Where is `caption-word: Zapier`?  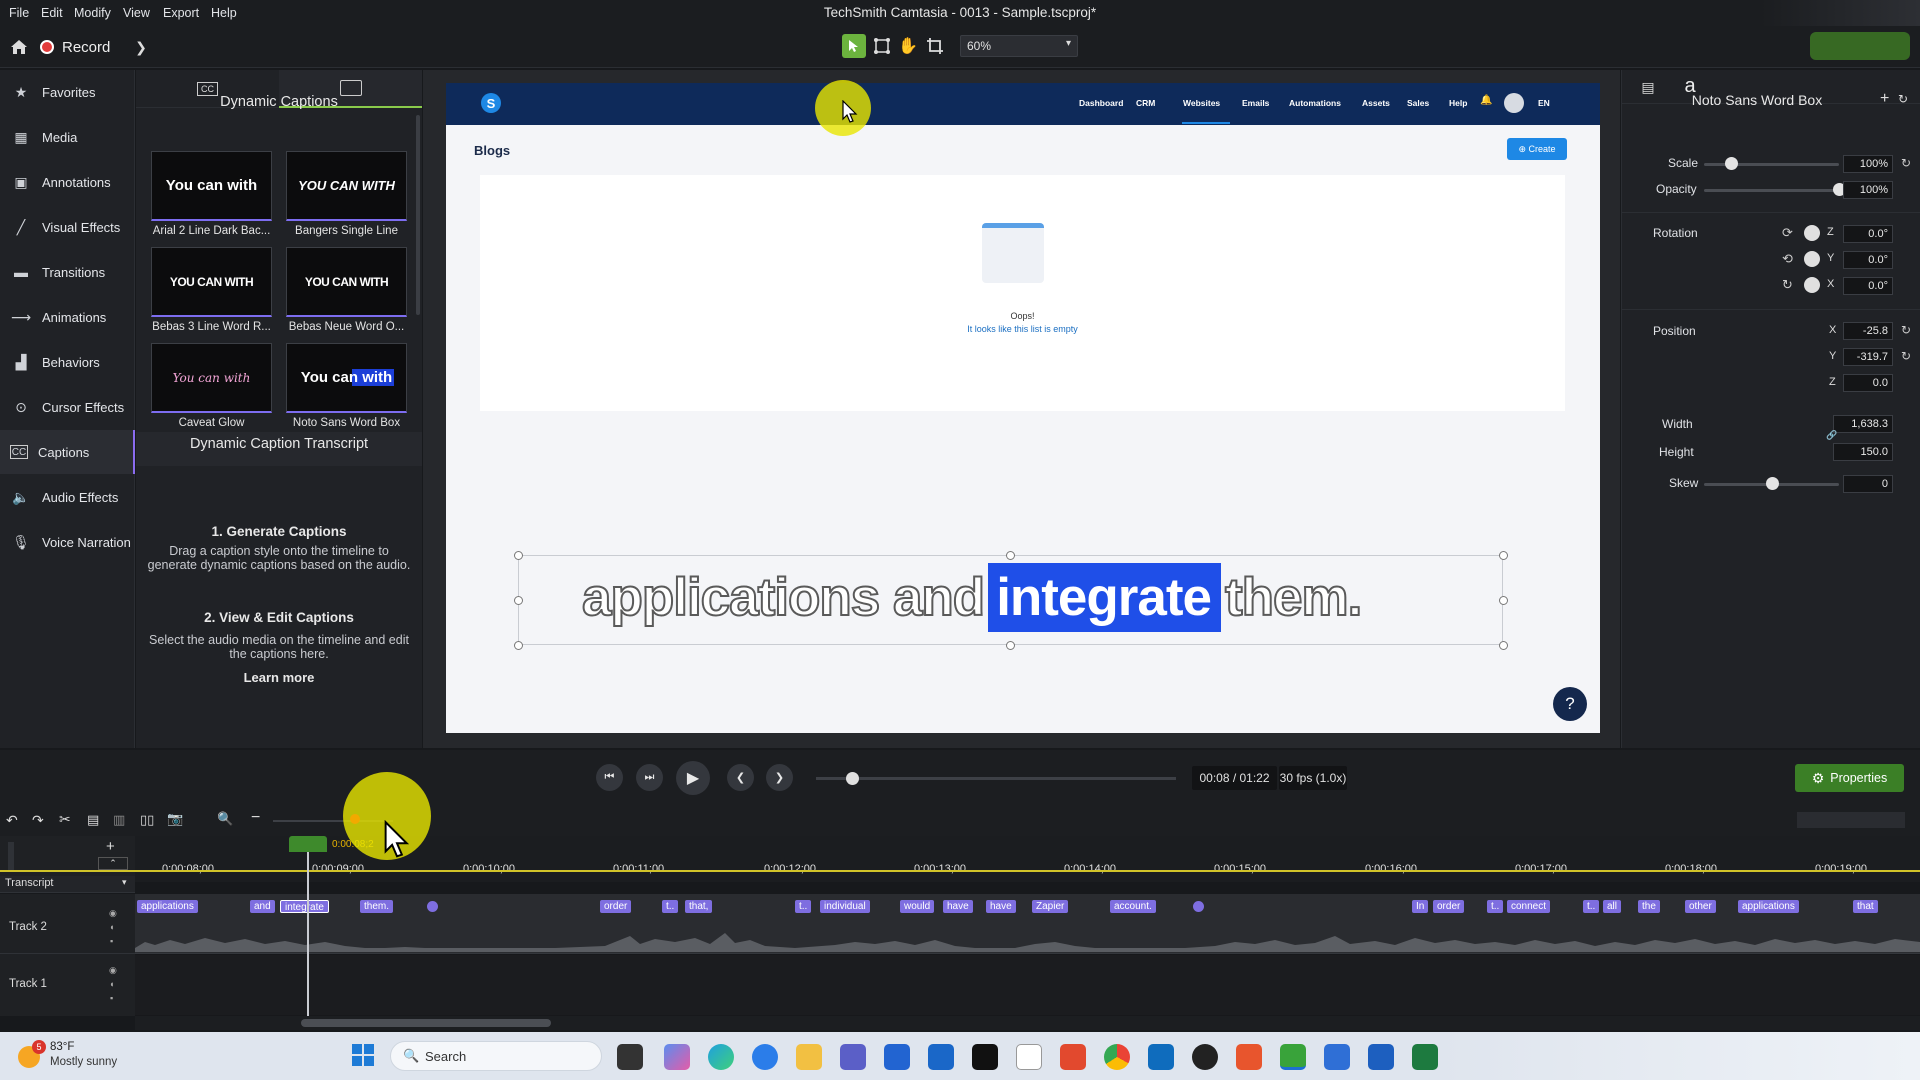 caption-word: Zapier is located at coordinates (1050, 906).